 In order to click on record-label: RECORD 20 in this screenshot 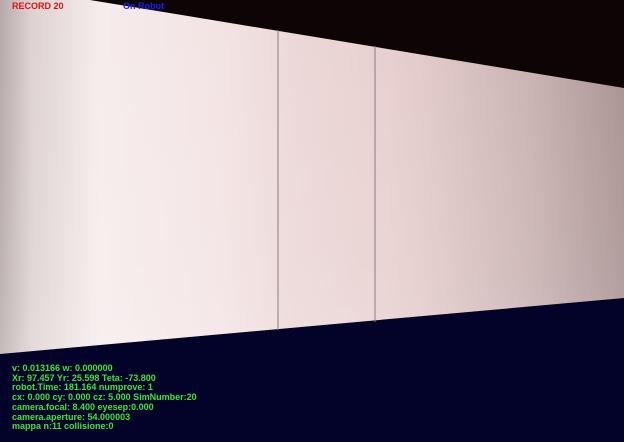, I will do `click(38, 6)`.